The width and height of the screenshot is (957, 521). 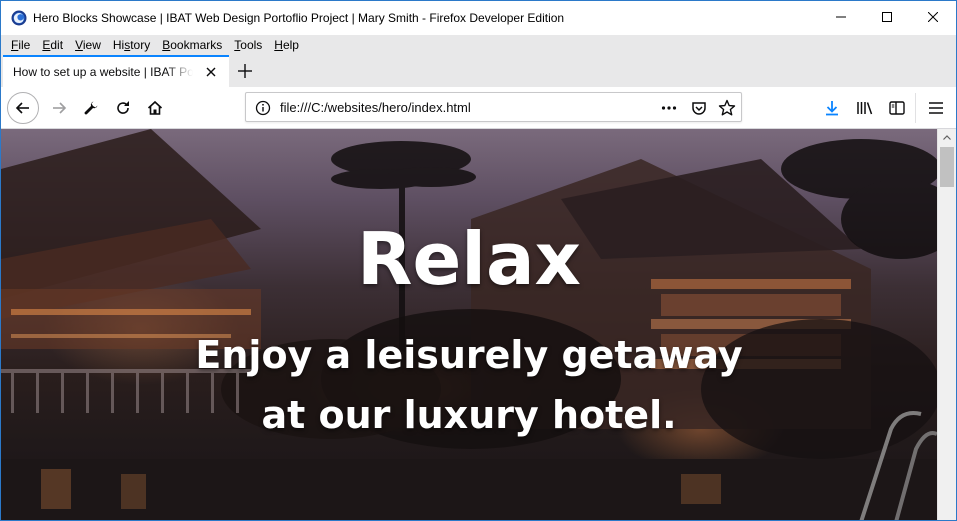 I want to click on tab-strip: How to set up a website | IBAT Portfolio, so click(x=478, y=71).